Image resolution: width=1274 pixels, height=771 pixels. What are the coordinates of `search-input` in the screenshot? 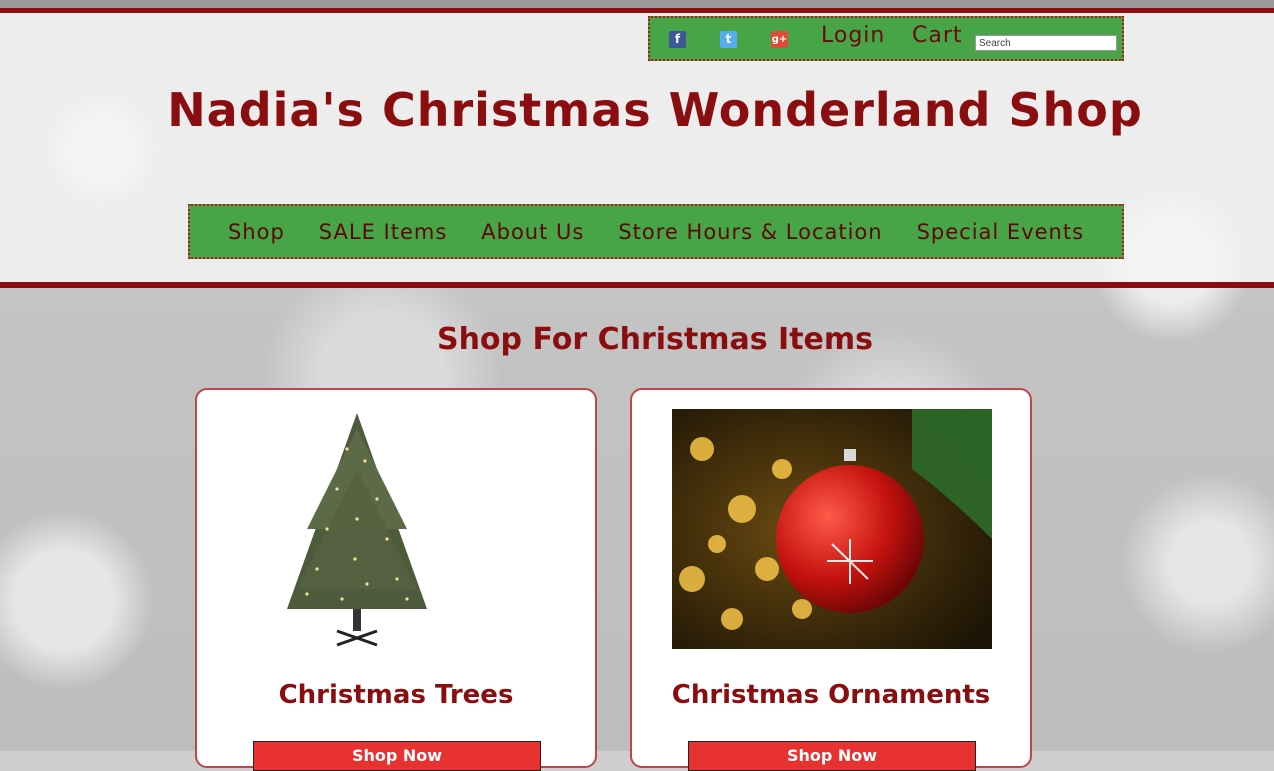 It's located at (1046, 43).